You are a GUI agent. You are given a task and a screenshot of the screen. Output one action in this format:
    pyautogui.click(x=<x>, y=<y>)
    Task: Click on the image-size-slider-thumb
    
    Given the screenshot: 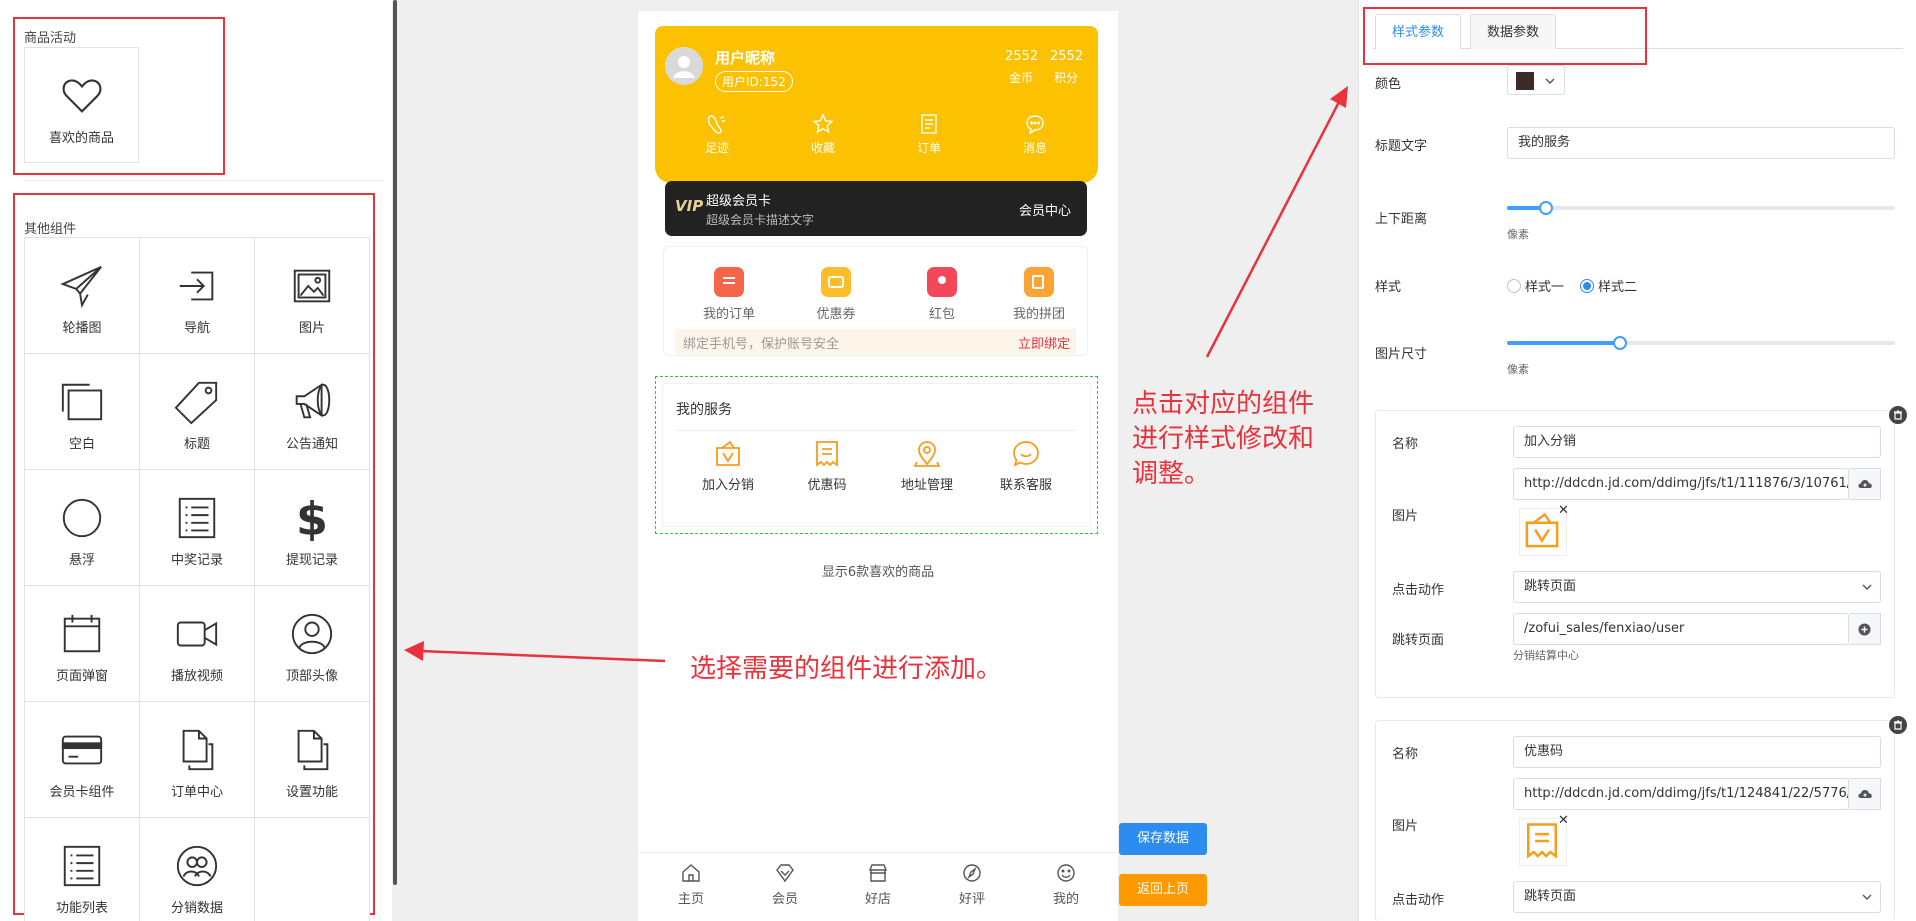 What is the action you would take?
    pyautogui.click(x=1619, y=343)
    